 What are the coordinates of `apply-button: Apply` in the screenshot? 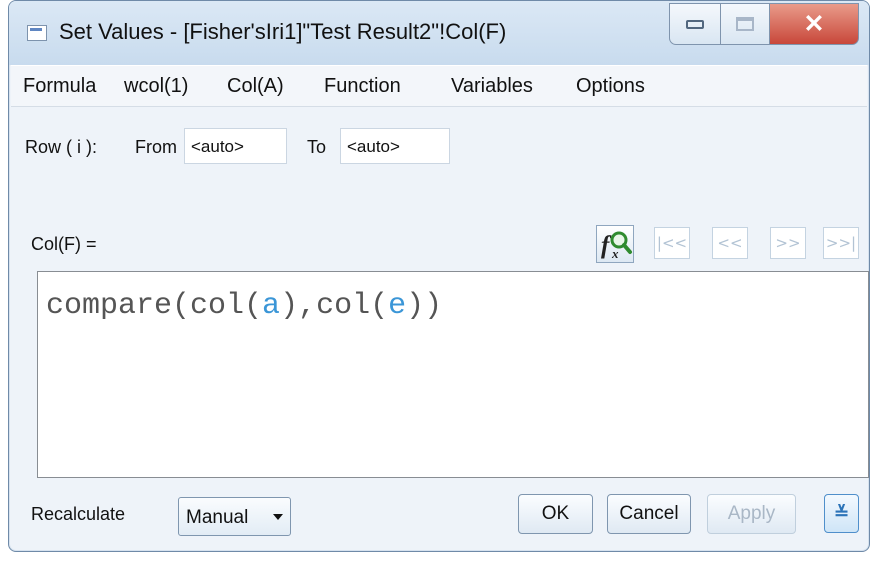 It's located at (751, 514).